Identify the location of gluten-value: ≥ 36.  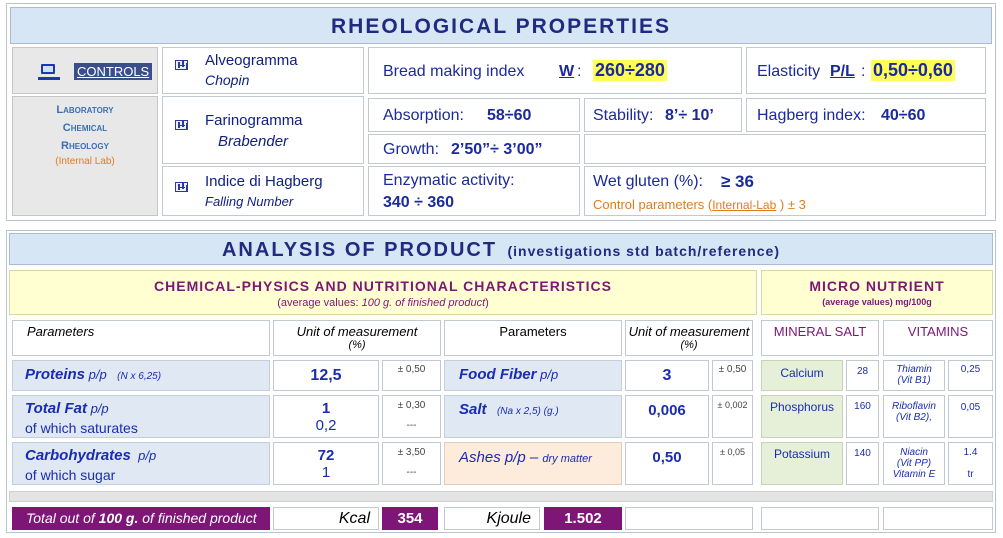
(737, 181).